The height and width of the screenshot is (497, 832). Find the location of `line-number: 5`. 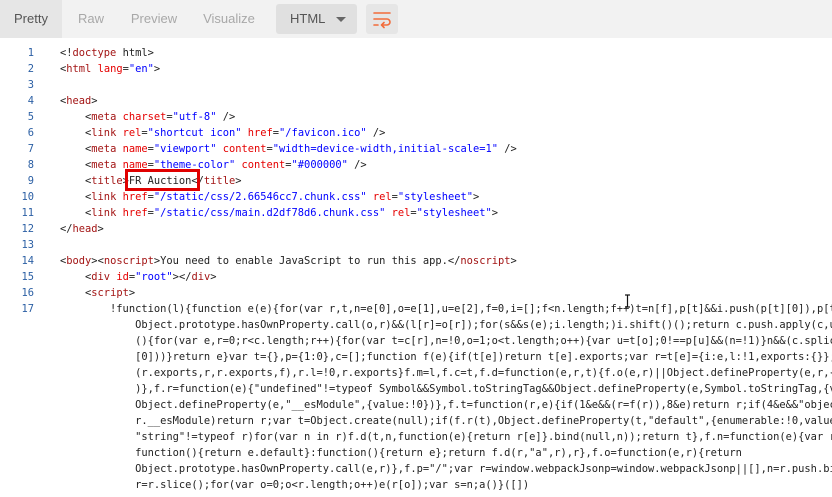

line-number: 5 is located at coordinates (30, 117).